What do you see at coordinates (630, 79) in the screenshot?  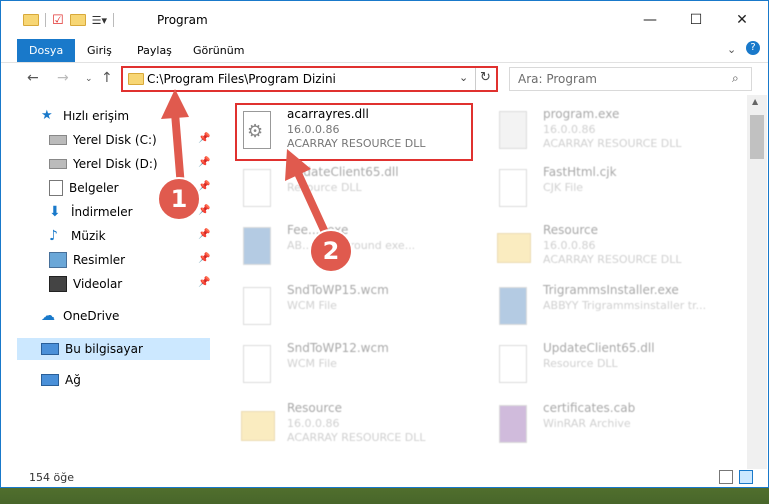 I see `search-box: Ara: Program ⌕` at bounding box center [630, 79].